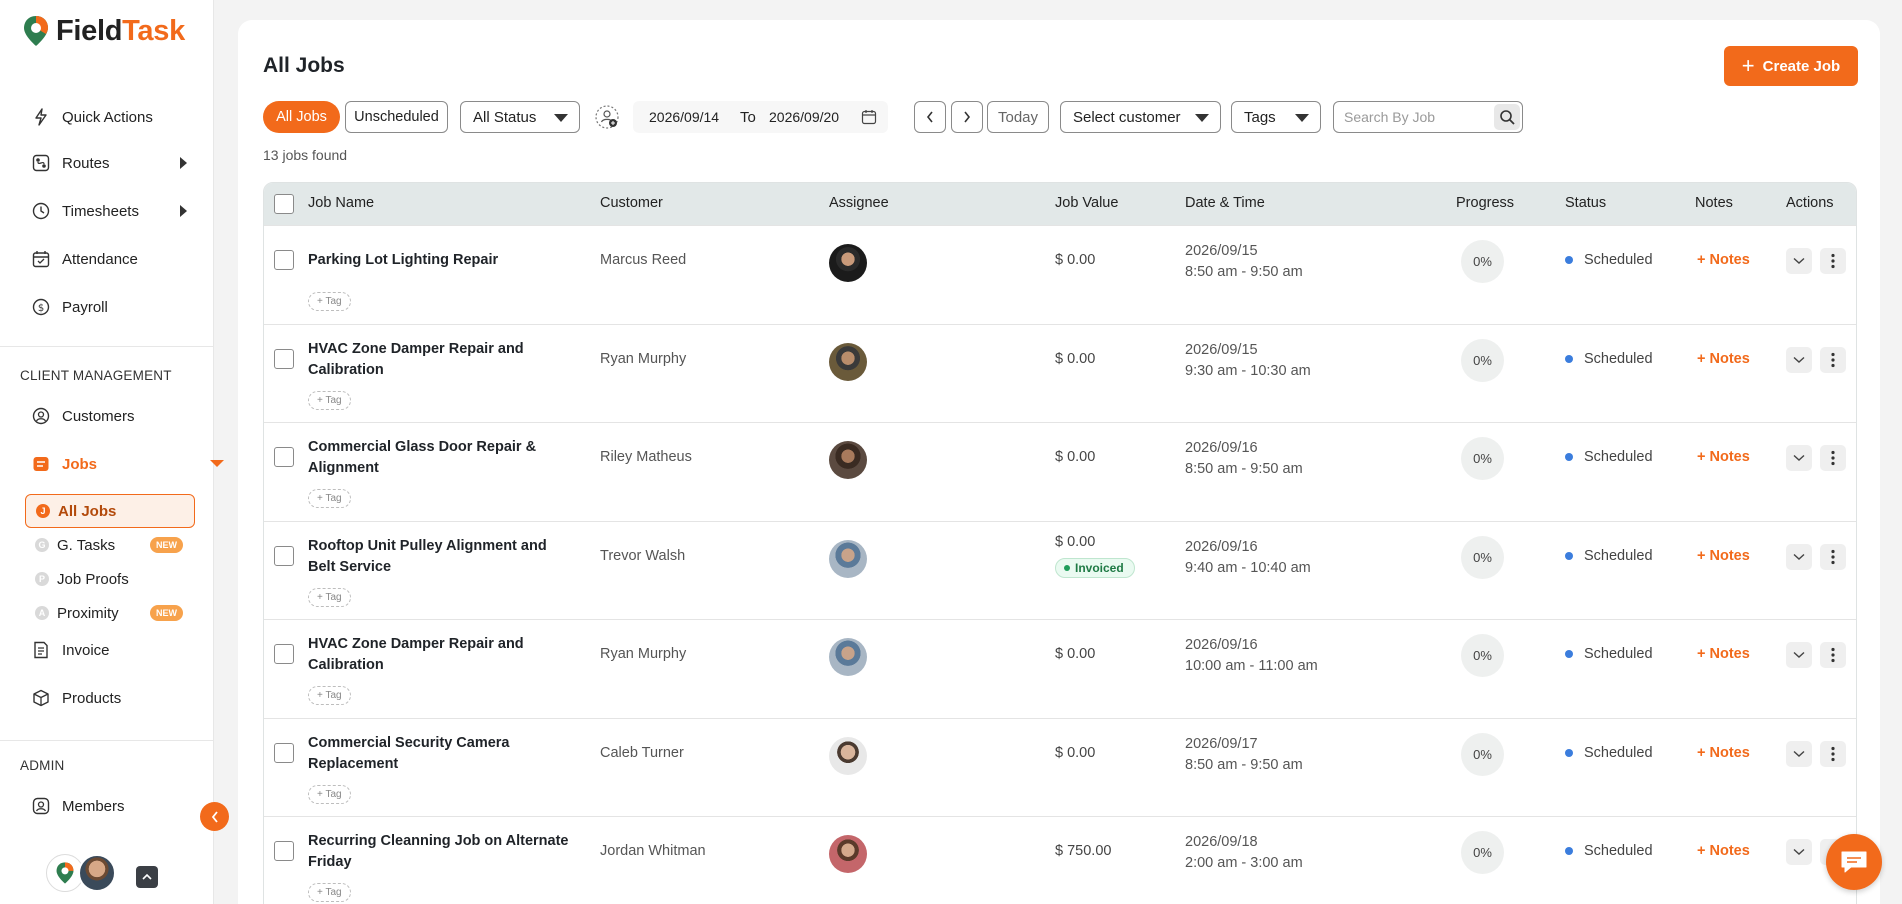  What do you see at coordinates (561, 118) in the screenshot?
I see `caret-down-icon` at bounding box center [561, 118].